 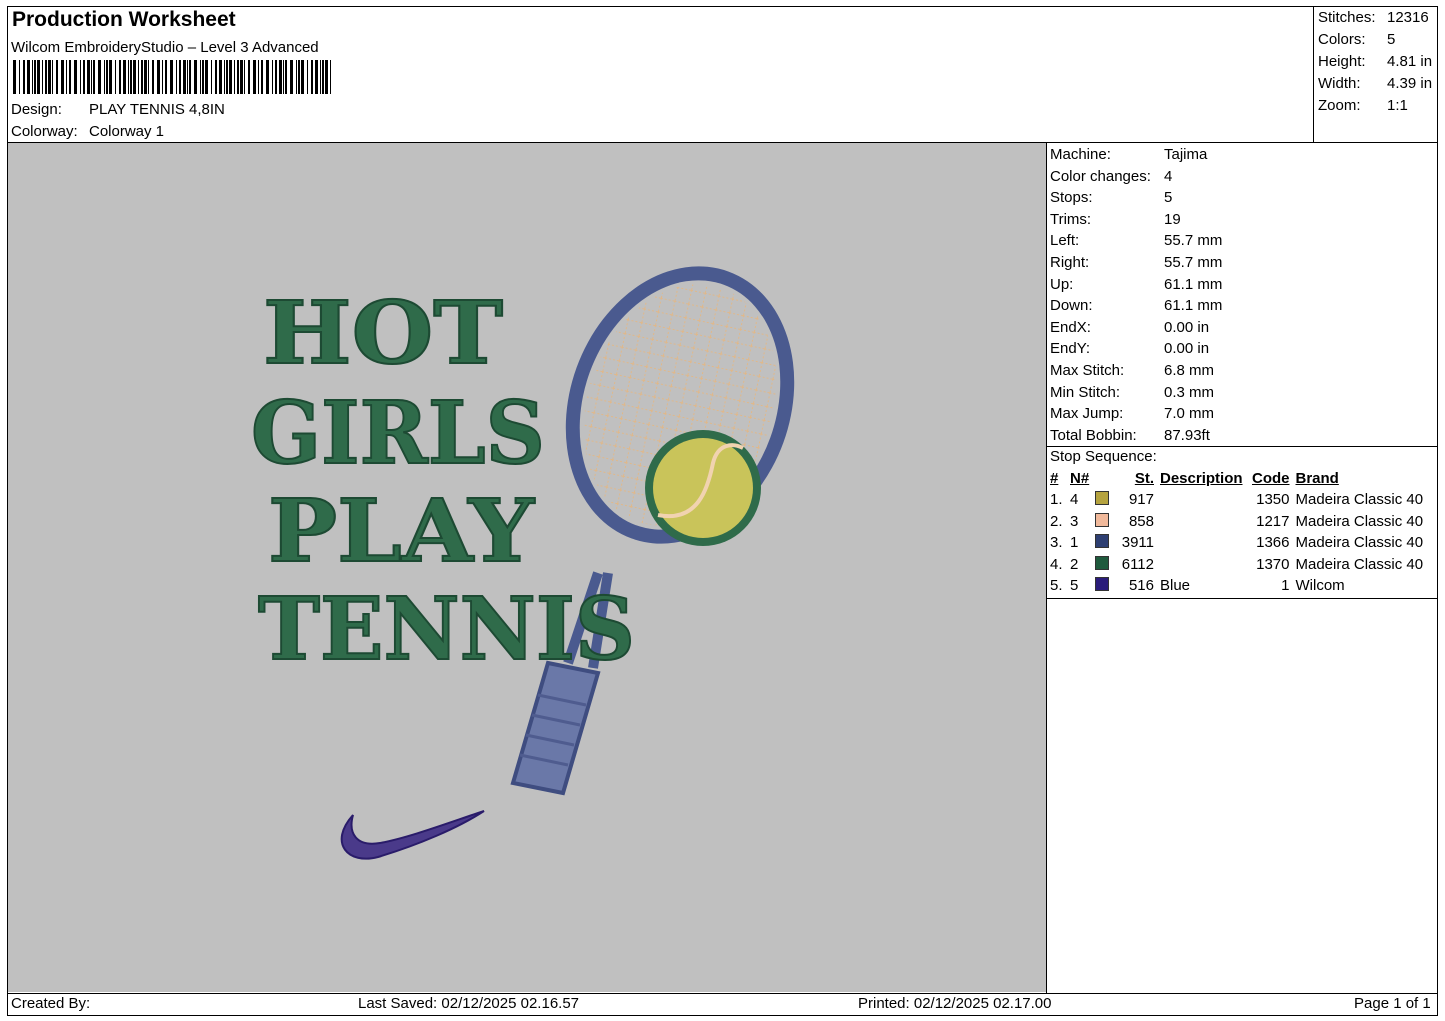 I want to click on stop-code: 1, so click(x=1285, y=586).